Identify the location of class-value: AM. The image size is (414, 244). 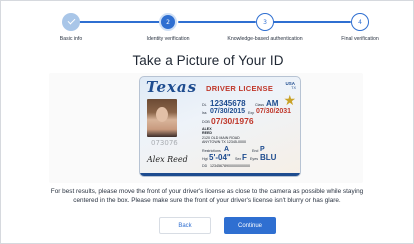
(272, 103).